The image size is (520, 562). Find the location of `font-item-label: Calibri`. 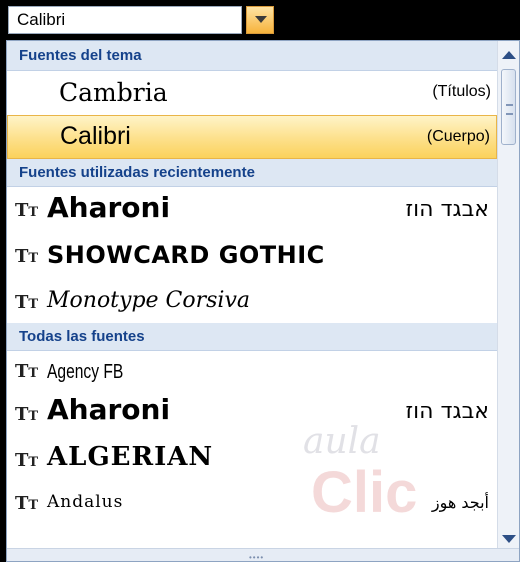

font-item-label: Calibri is located at coordinates (95, 136).